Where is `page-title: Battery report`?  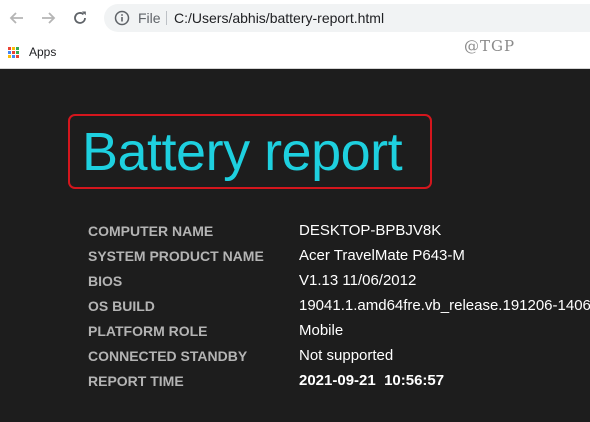
page-title: Battery report is located at coordinates (242, 152).